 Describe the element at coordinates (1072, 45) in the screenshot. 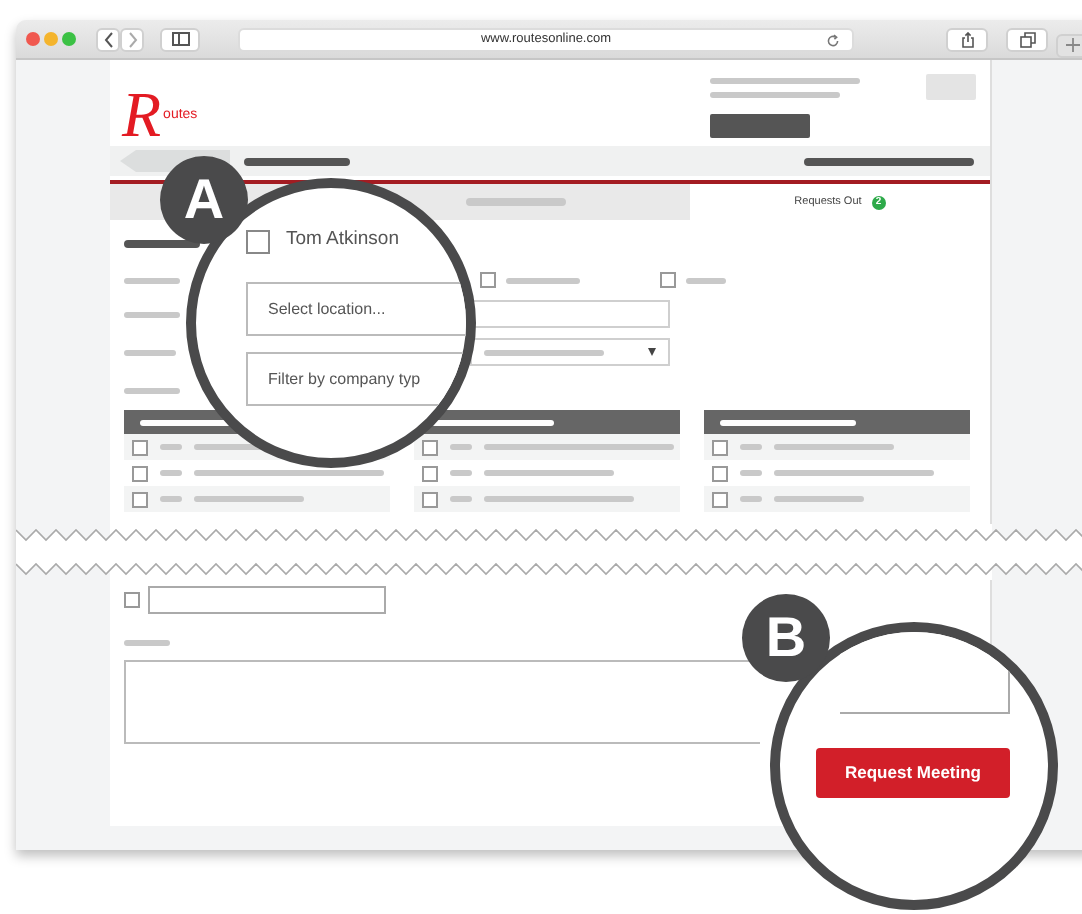

I see `plus-icon` at that location.